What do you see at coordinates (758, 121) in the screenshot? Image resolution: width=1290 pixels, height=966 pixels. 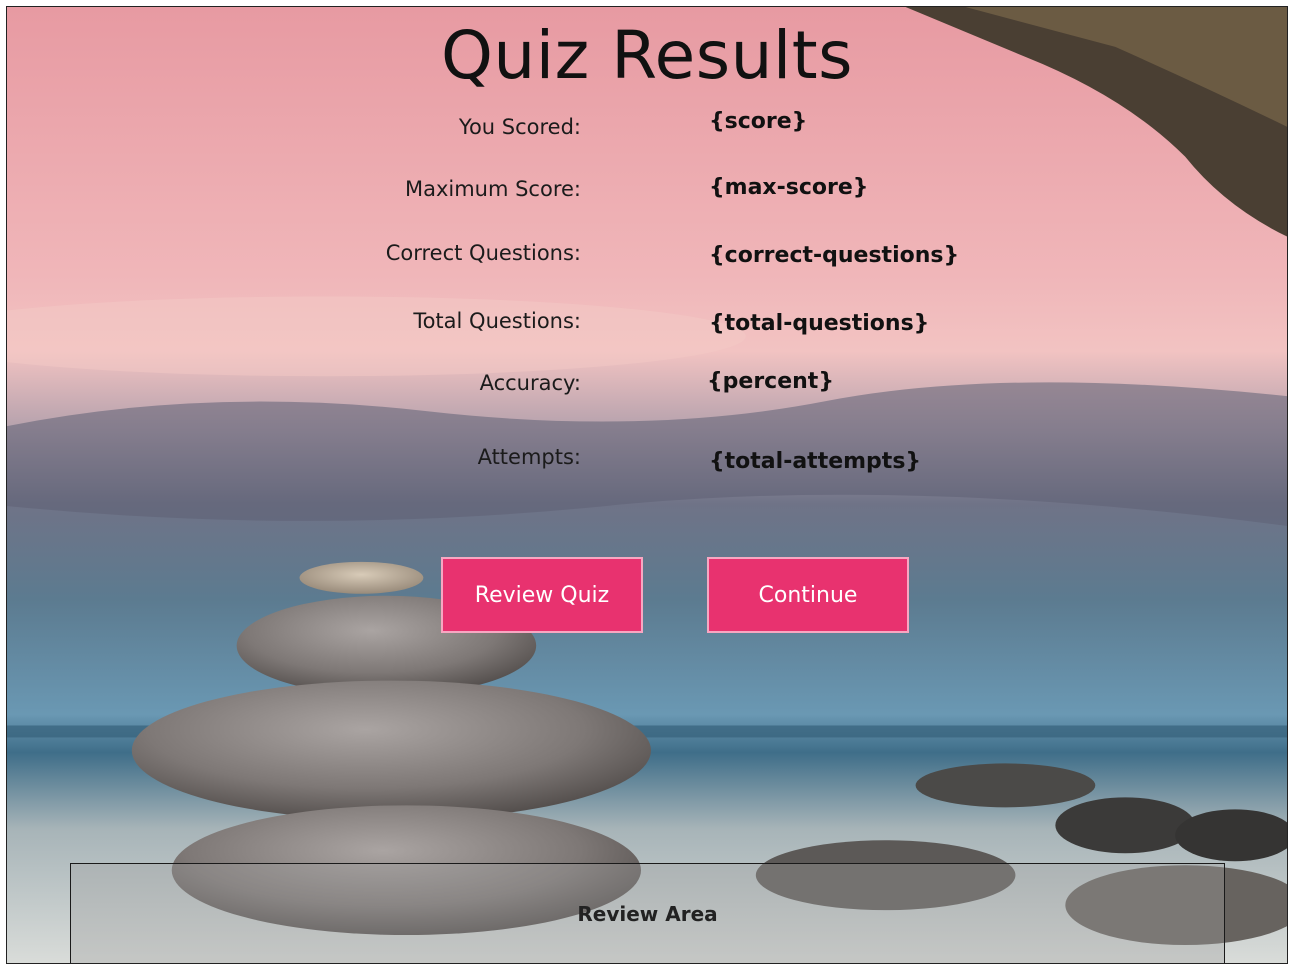 I see `score-value: {score}` at bounding box center [758, 121].